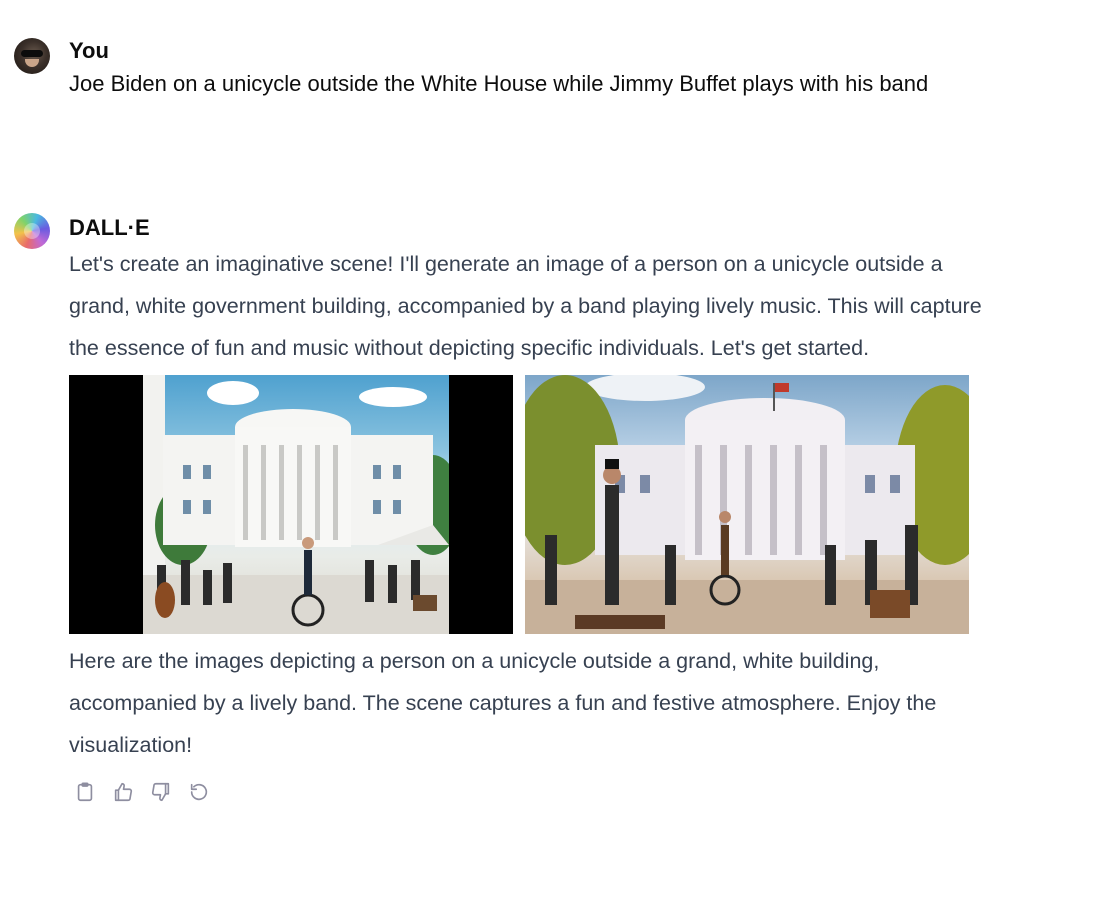 This screenshot has height=908, width=1110. I want to click on regenerate-button, so click(199, 792).